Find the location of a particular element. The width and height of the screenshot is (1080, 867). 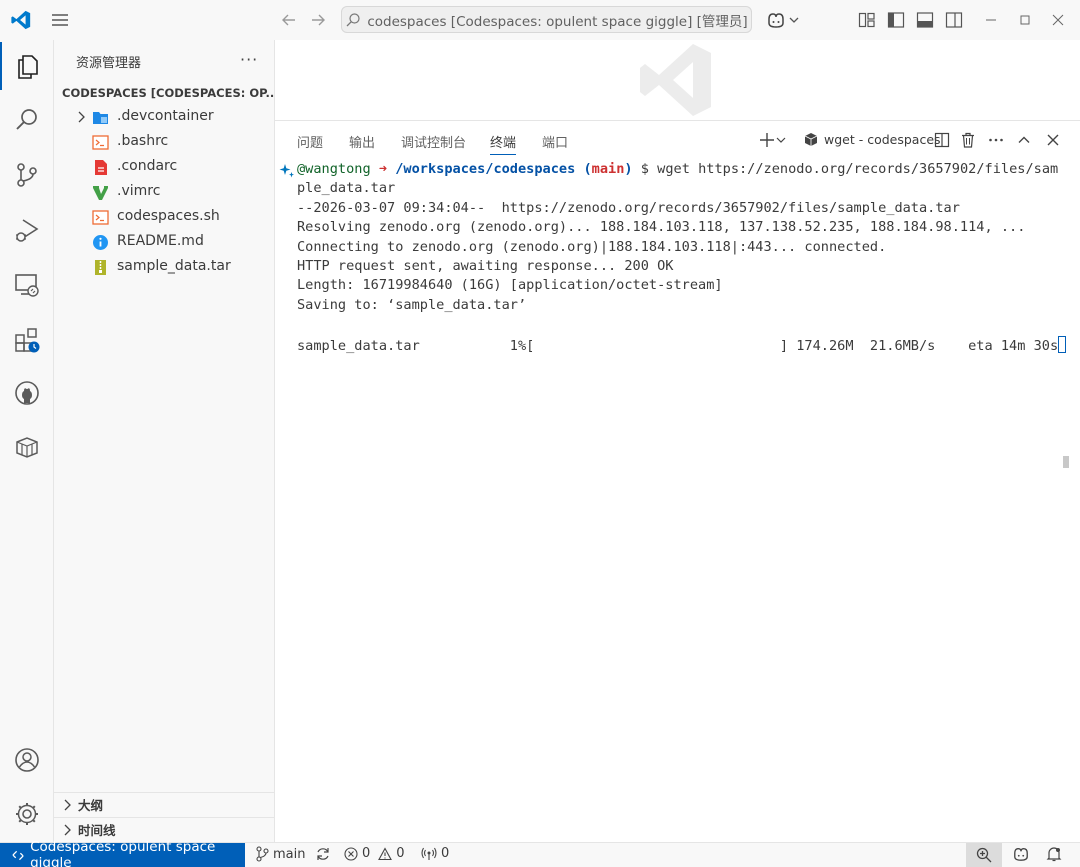

shell-file-icon is located at coordinates (100, 142).